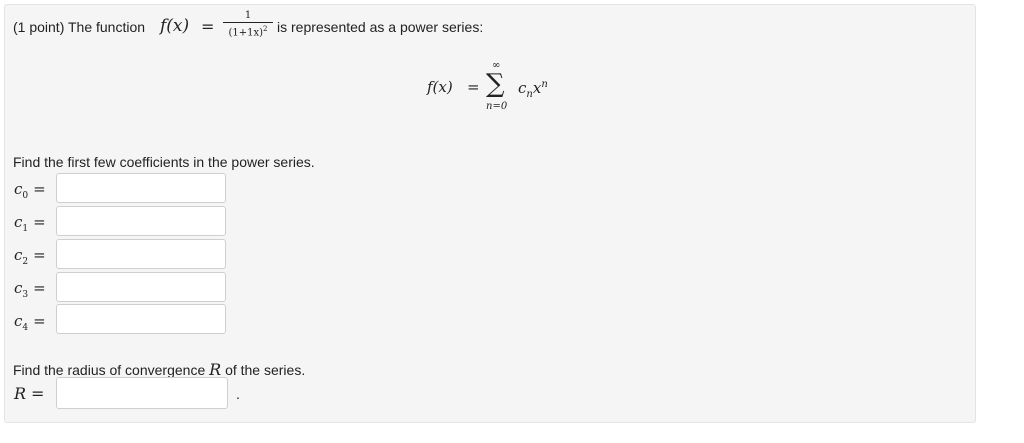 The image size is (1024, 443). Describe the element at coordinates (20, 393) in the screenshot. I see `radius-label-var: R` at that location.